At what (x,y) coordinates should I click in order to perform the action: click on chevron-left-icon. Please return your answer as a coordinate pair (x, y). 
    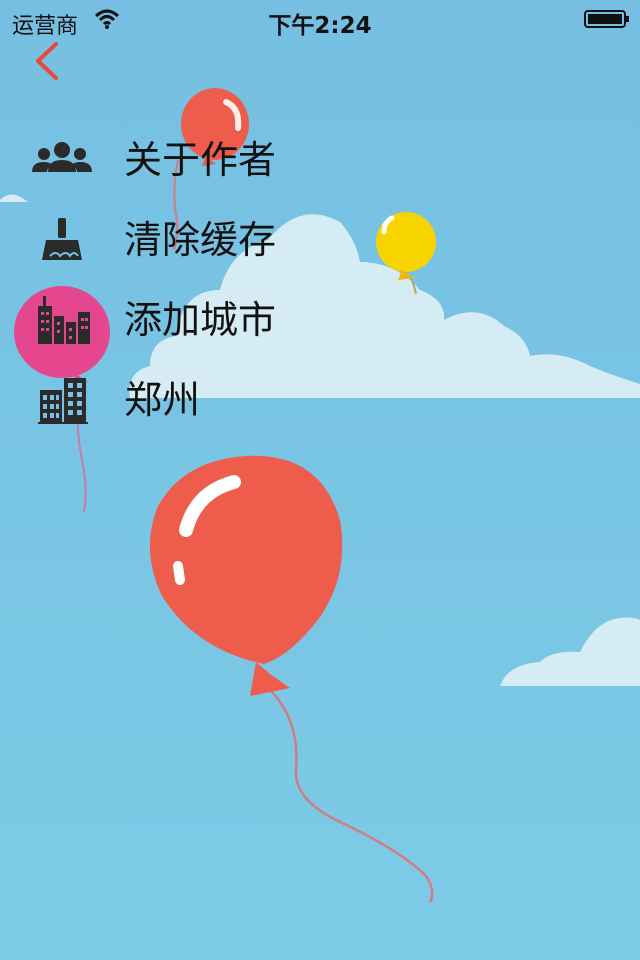
    Looking at the image, I should click on (47, 61).